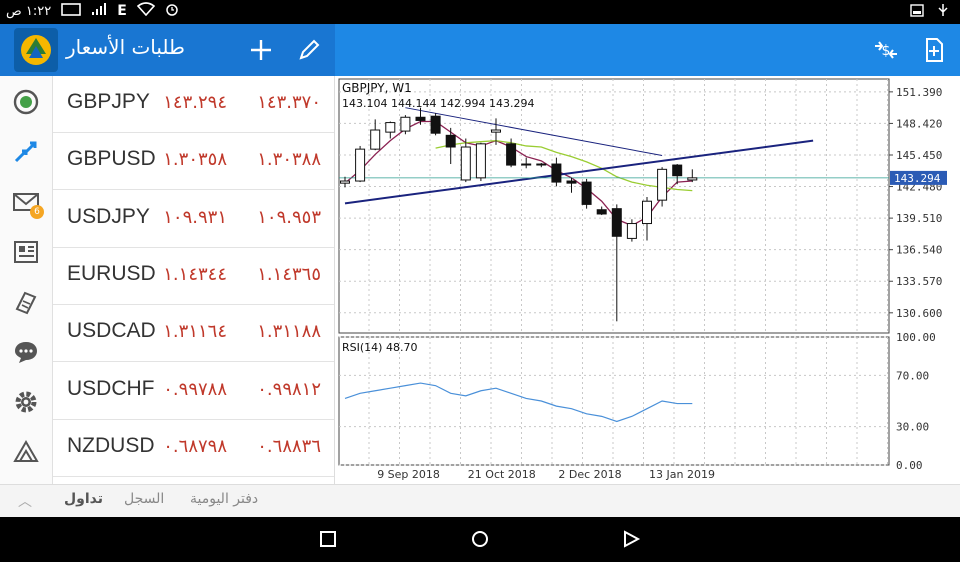 The width and height of the screenshot is (960, 562). Describe the element at coordinates (309, 50) in the screenshot. I see `pencil-icon` at that location.